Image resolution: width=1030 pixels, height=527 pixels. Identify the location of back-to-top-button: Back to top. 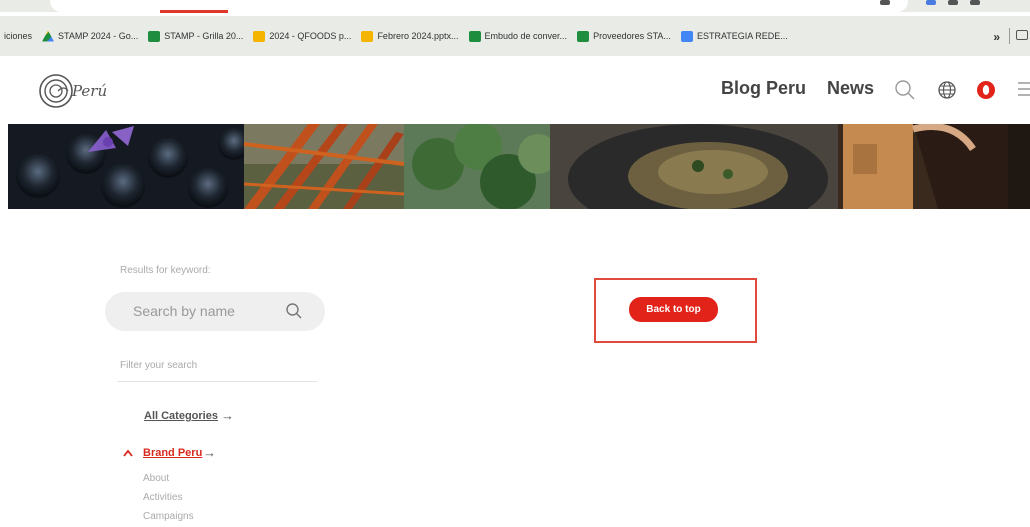
(673, 309).